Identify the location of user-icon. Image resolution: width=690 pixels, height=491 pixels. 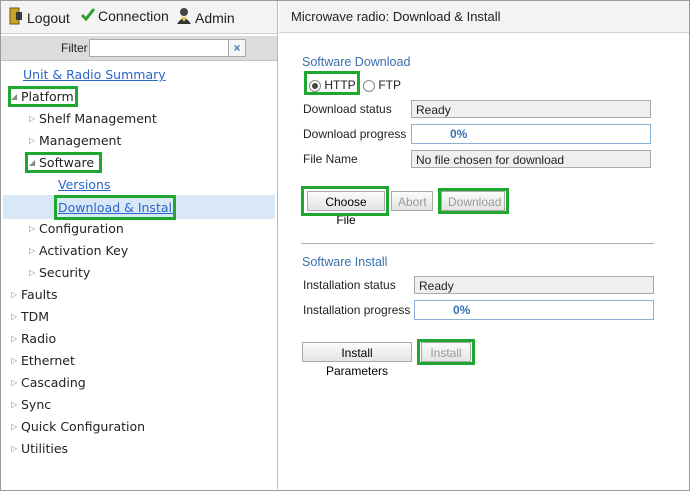
(184, 17).